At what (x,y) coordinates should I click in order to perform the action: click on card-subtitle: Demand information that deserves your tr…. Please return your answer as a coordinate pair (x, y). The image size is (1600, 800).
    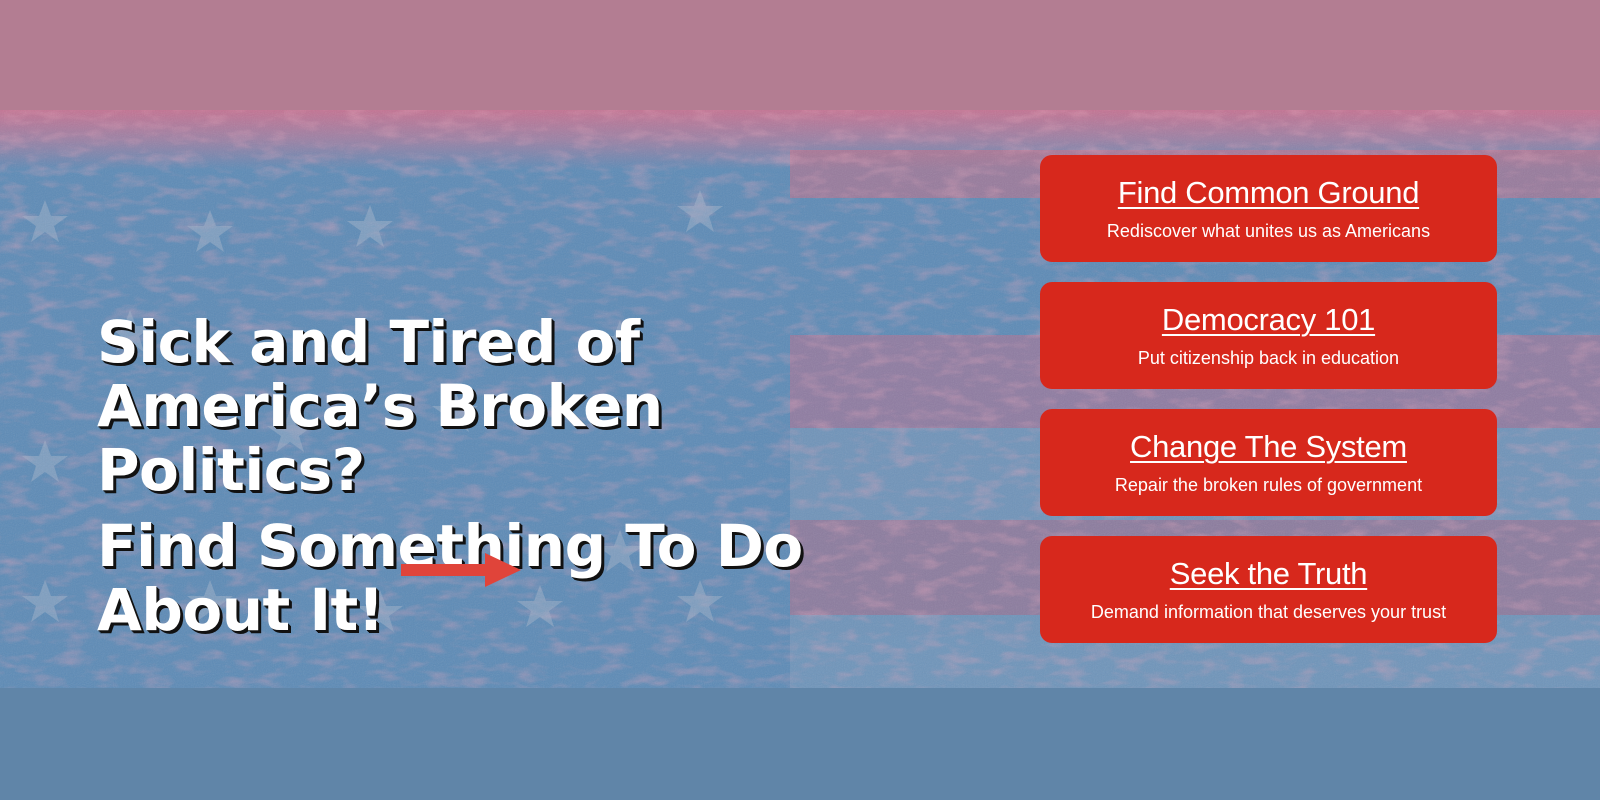
    Looking at the image, I should click on (1268, 612).